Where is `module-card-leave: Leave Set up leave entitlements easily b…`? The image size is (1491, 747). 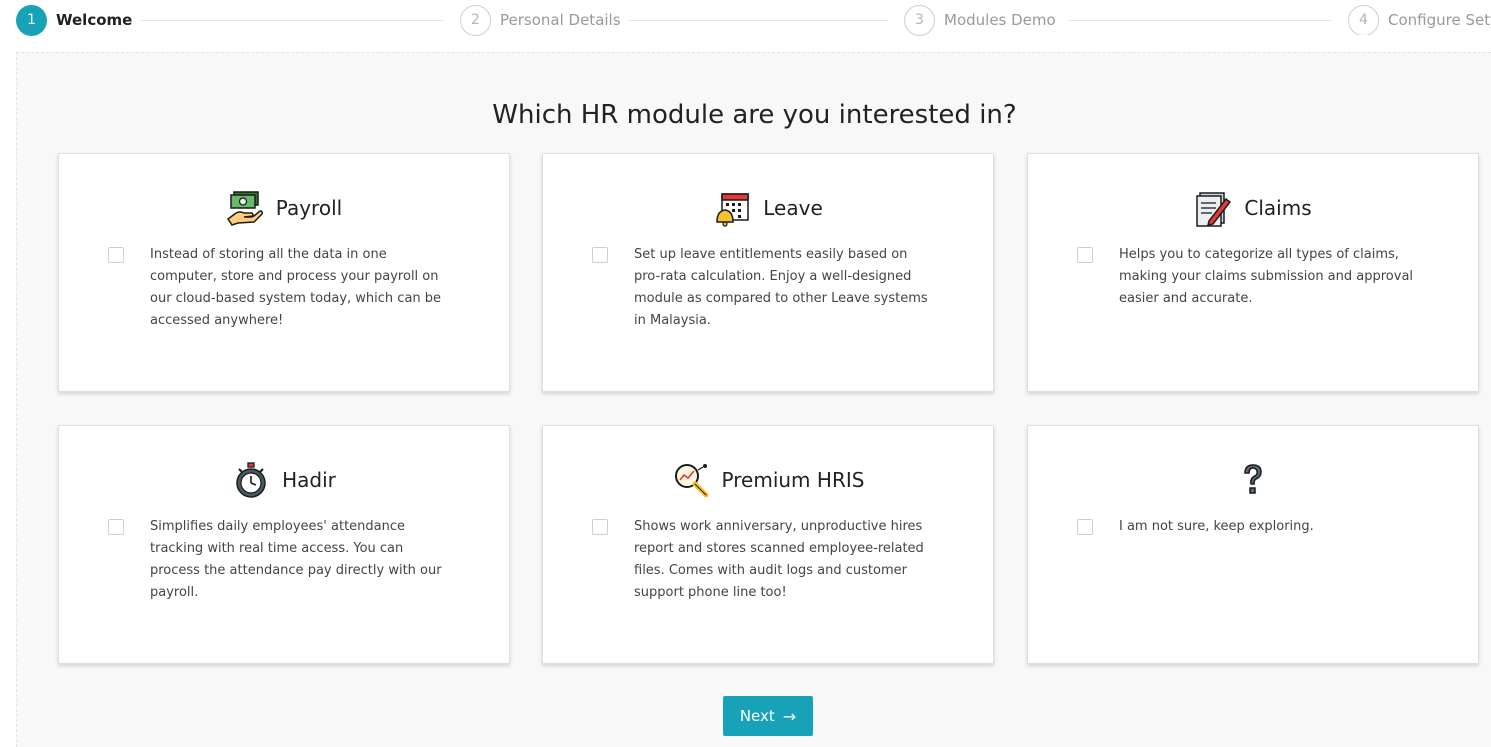
module-card-leave: Leave Set up leave entitlements easily b… is located at coordinates (768, 272).